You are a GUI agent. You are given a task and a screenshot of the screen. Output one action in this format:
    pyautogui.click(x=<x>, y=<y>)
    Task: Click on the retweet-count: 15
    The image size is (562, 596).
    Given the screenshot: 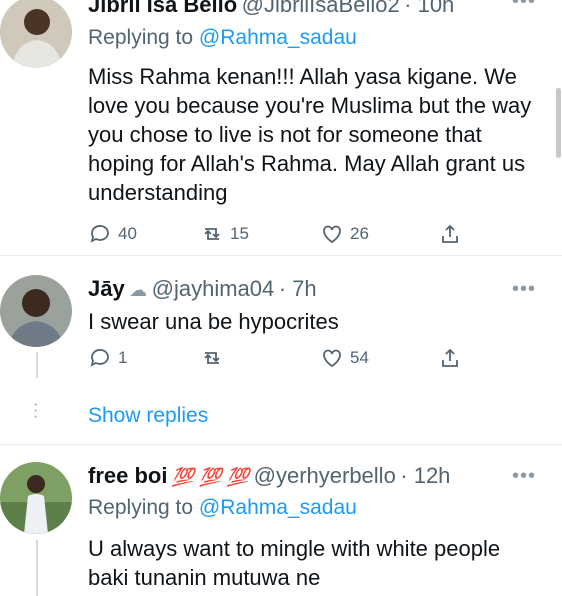 What is the action you would take?
    pyautogui.click(x=239, y=233)
    